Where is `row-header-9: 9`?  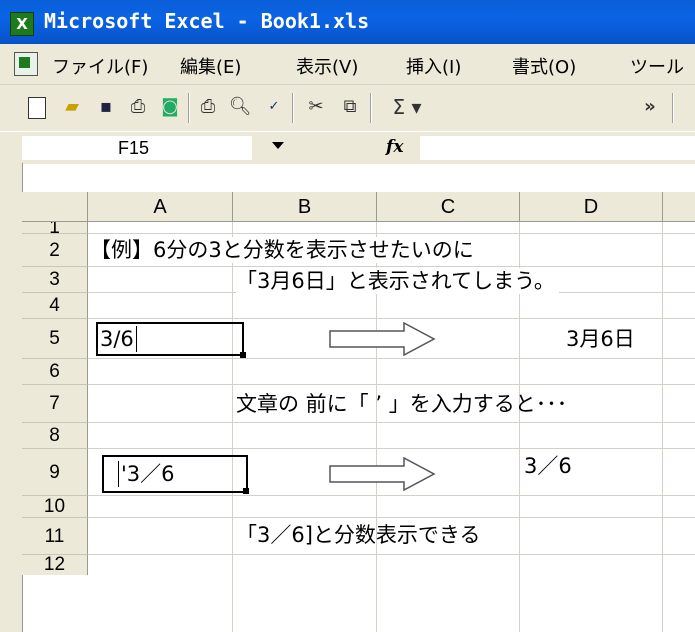 row-header-9: 9 is located at coordinates (55, 472).